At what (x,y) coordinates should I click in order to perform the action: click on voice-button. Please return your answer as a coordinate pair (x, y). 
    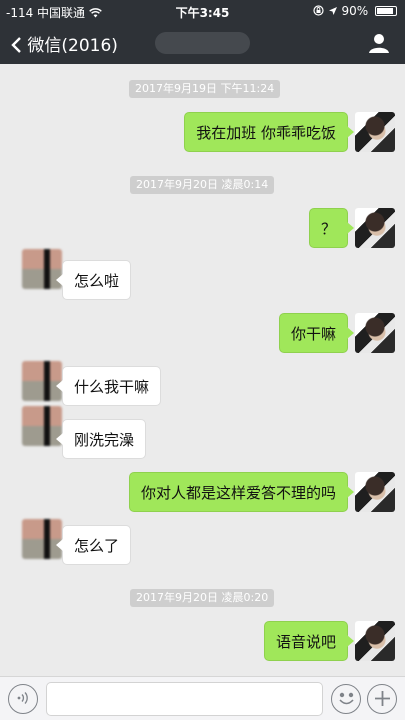
    Looking at the image, I should click on (23, 699).